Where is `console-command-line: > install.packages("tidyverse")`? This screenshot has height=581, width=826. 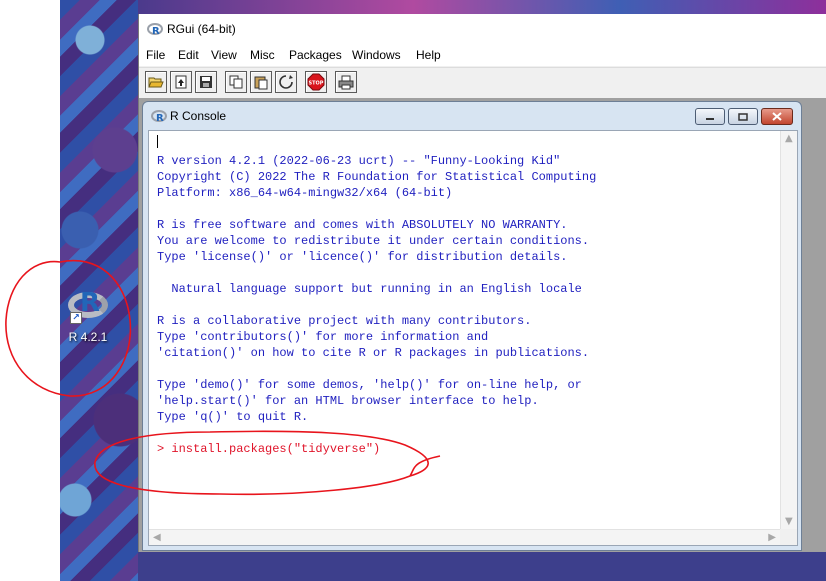 console-command-line: > install.packages("tidyverse") is located at coordinates (269, 449).